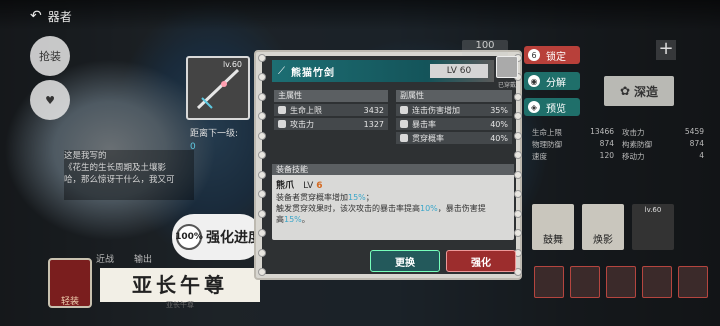 This screenshot has width=720, height=326. What do you see at coordinates (282, 124) in the screenshot?
I see `attack-icon` at bounding box center [282, 124].